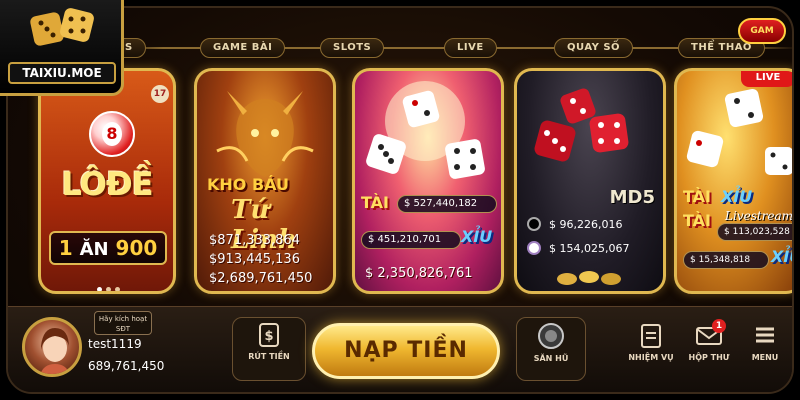 The width and height of the screenshot is (800, 400). I want to click on tai-label: TÀI, so click(375, 202).